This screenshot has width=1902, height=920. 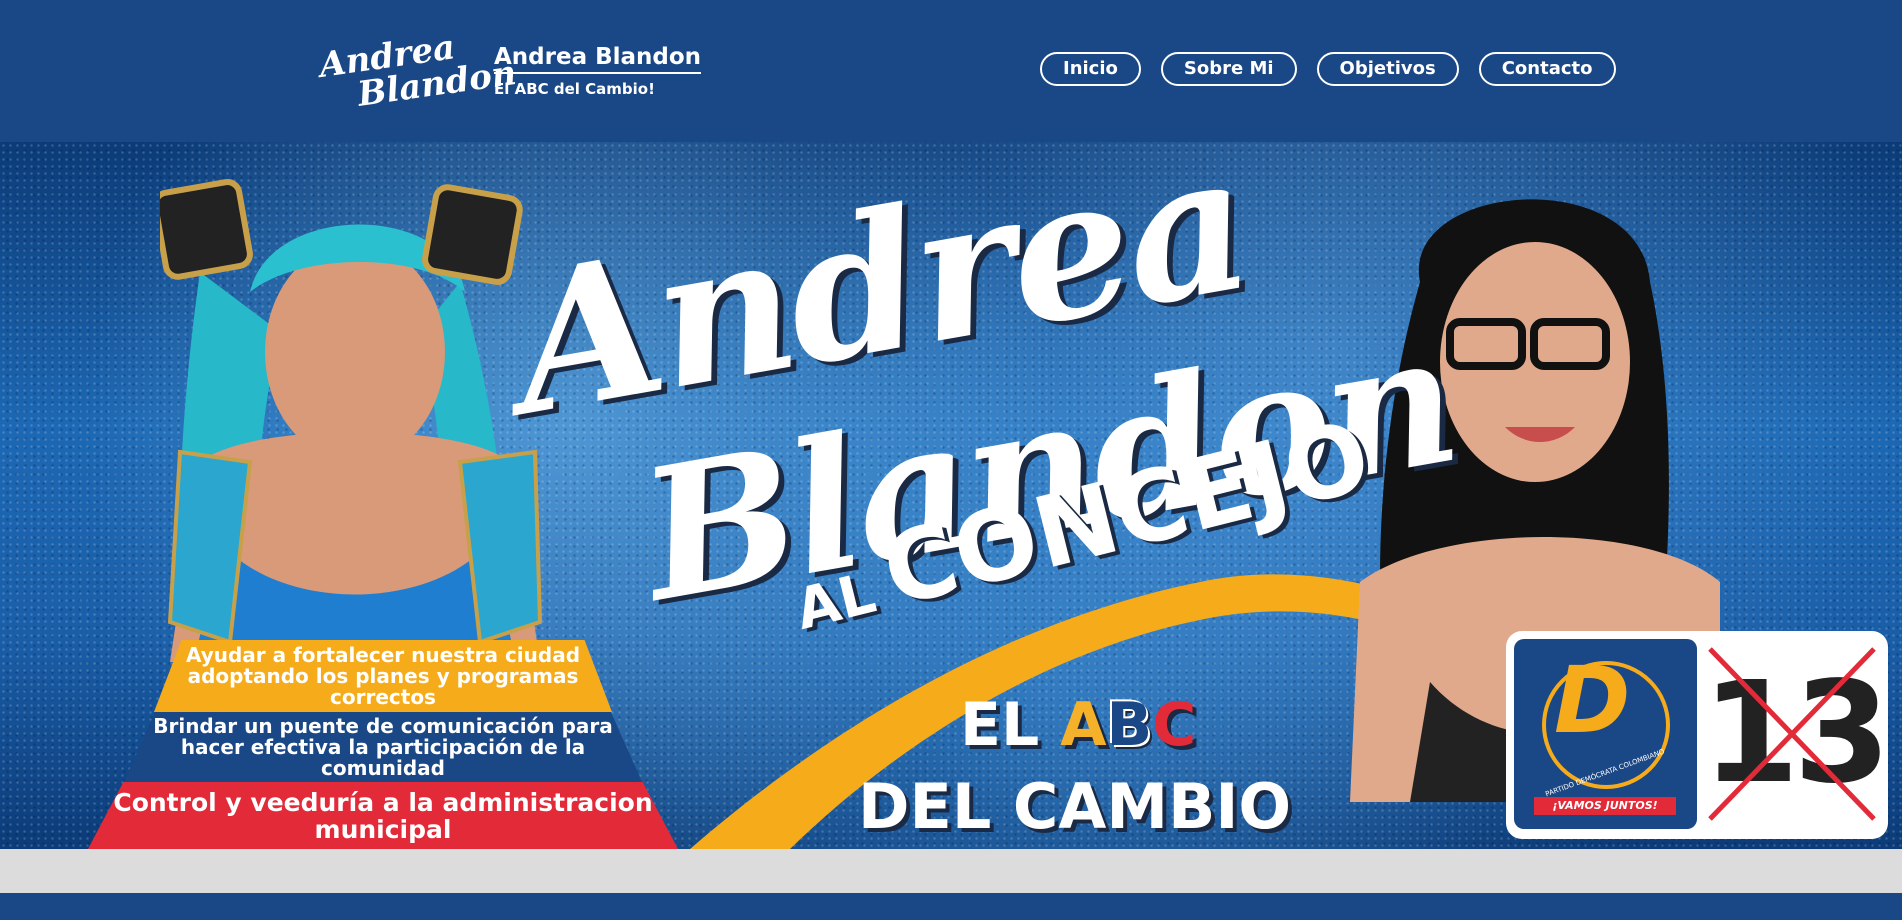 I want to click on vote-x-icon, so click(x=1792, y=734).